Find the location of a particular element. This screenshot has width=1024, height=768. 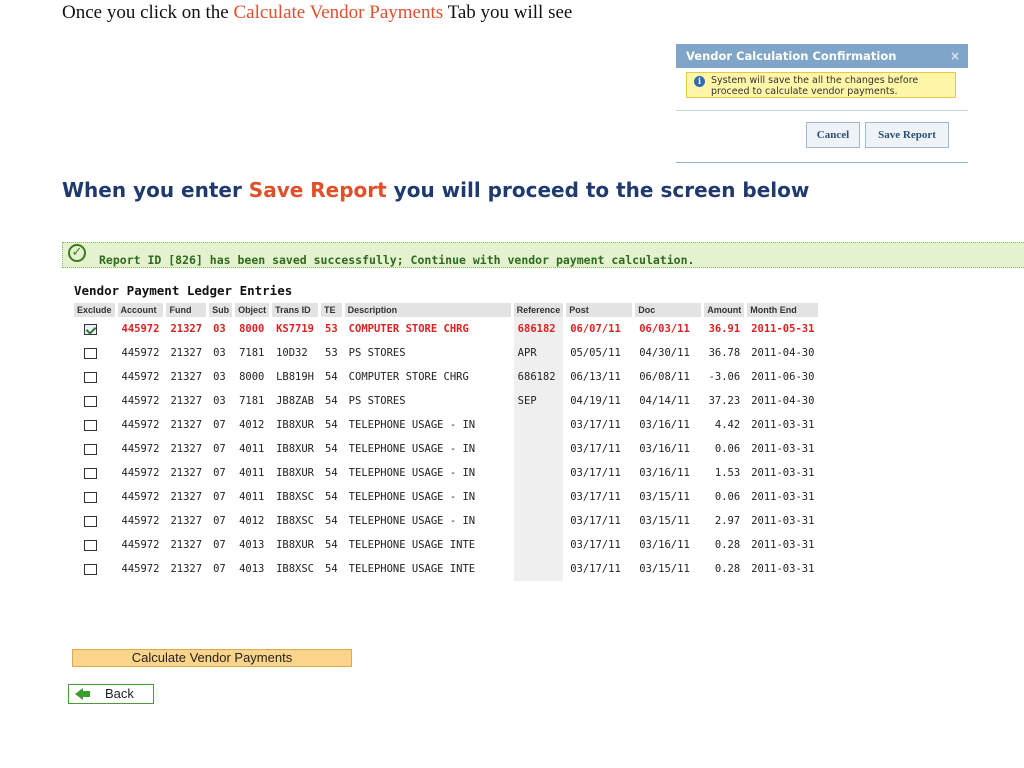

info-icon: i is located at coordinates (699, 81).